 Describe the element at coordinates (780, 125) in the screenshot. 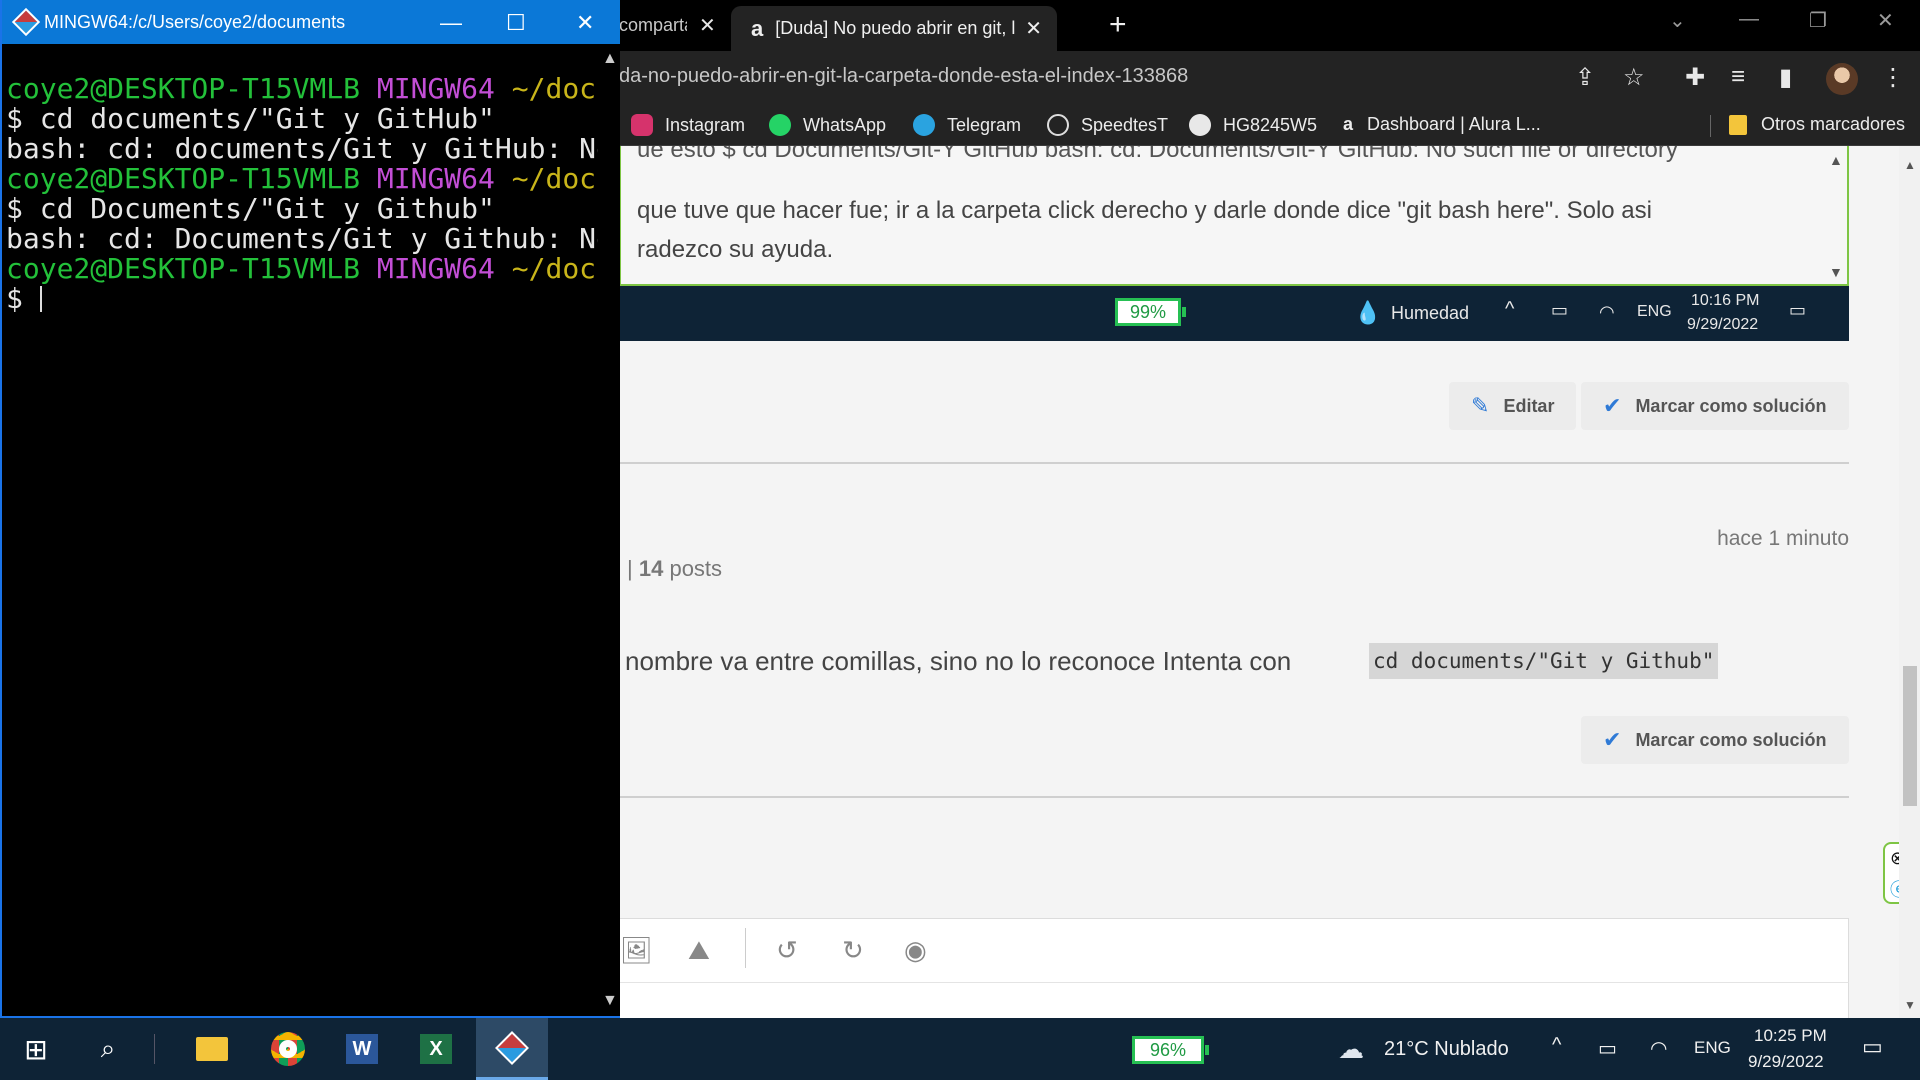

I see `whatsapp-icon` at that location.